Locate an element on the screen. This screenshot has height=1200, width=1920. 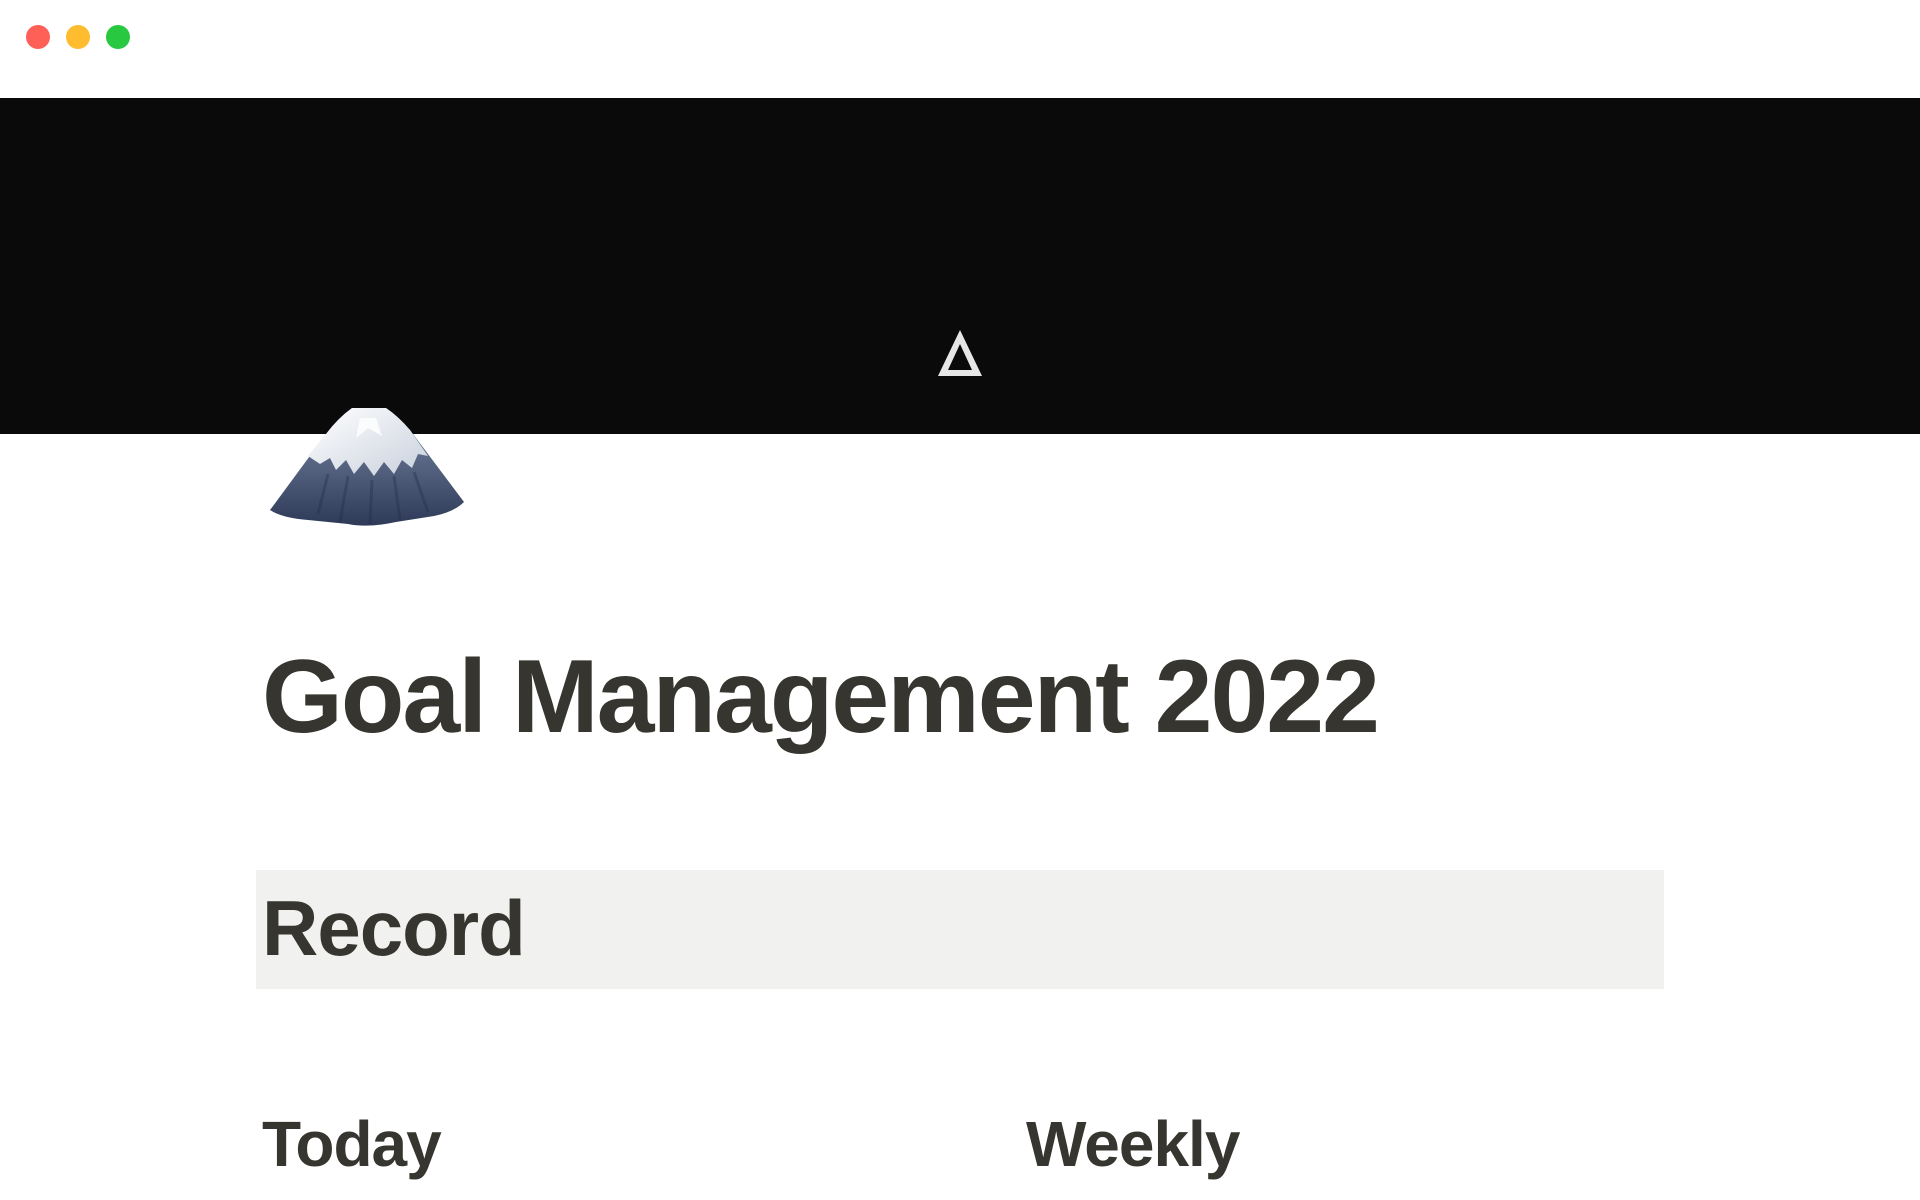
title-bar is located at coordinates (960, 49).